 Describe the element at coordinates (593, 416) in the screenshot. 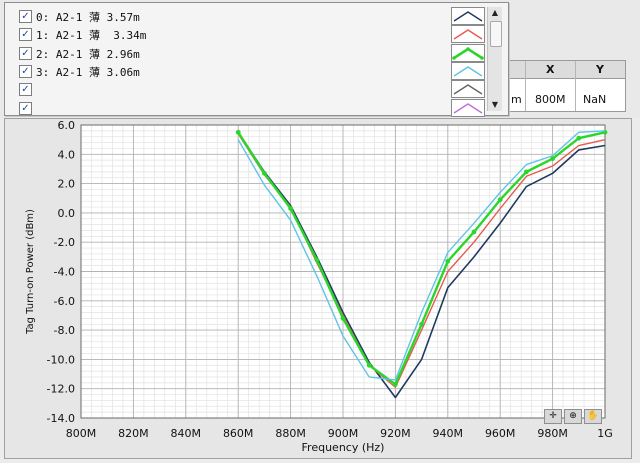

I see `pan-hand-icon: ✋` at that location.